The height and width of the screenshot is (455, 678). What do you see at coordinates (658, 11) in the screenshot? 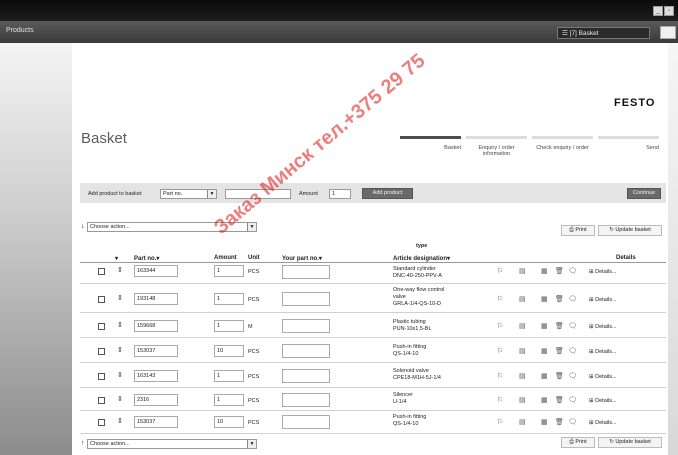
I see `minimize-icon: _` at bounding box center [658, 11].